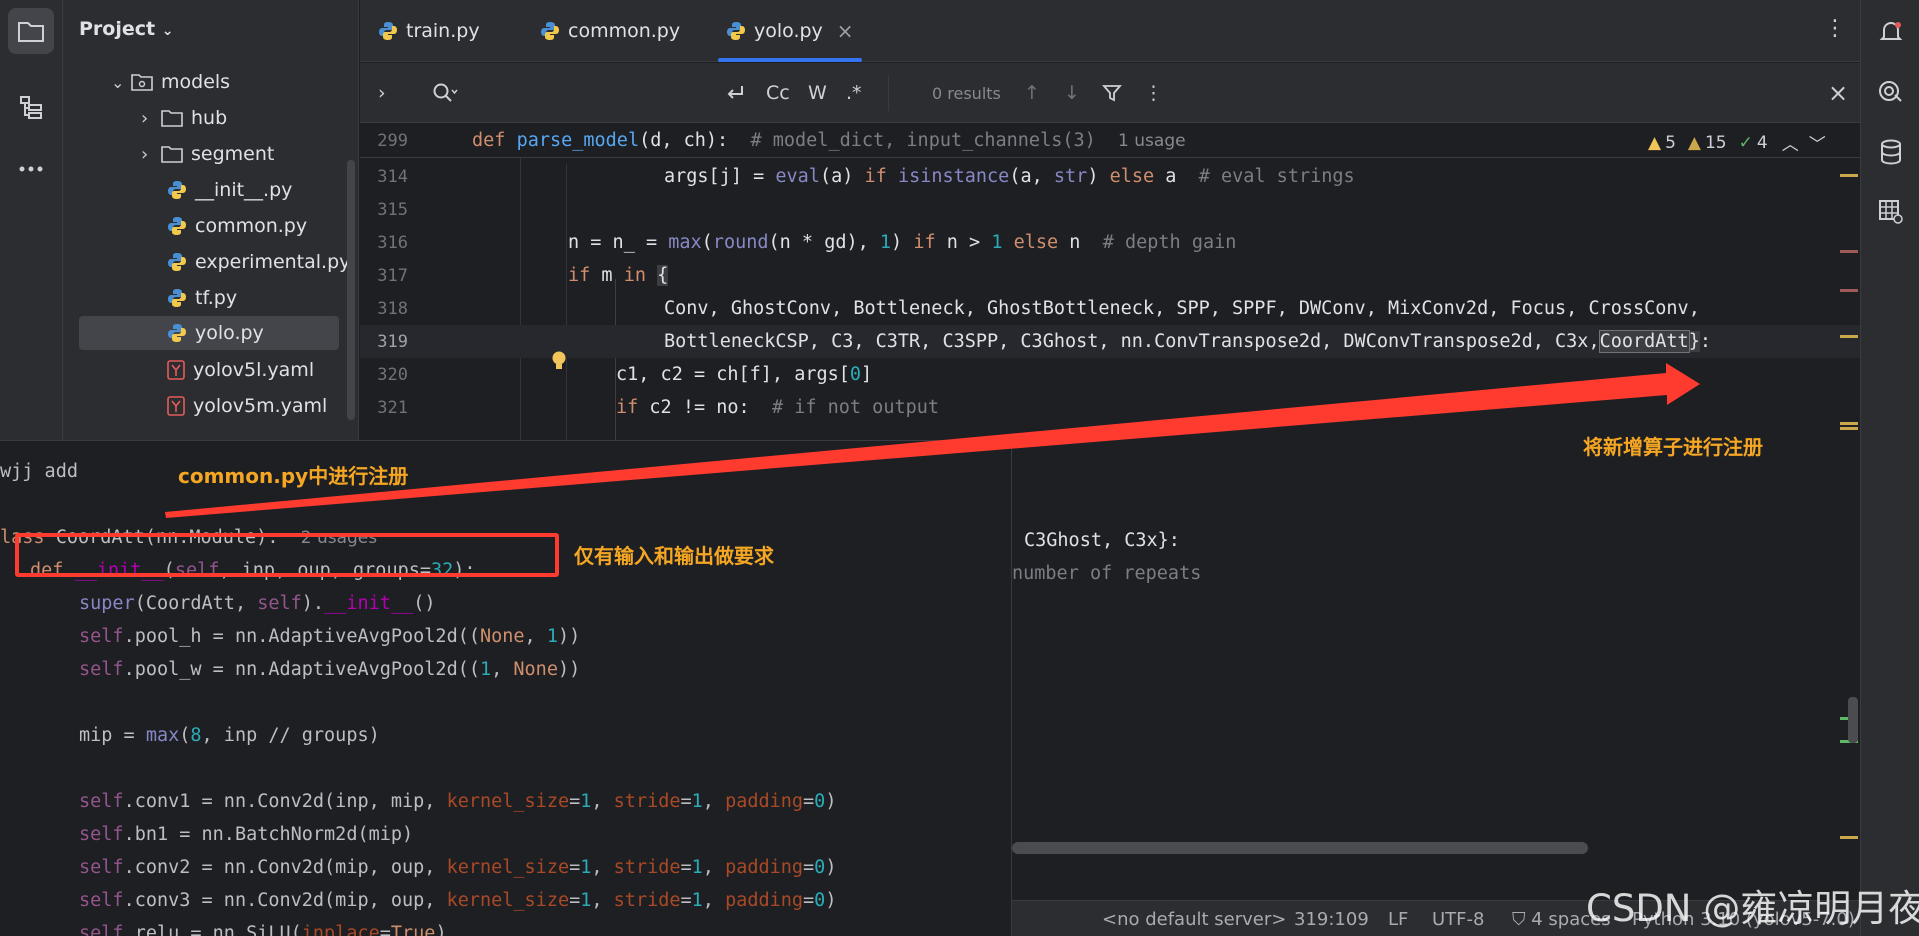  What do you see at coordinates (674, 556) in the screenshot?
I see `annotation-inout: 仅有输入和输出做要求` at bounding box center [674, 556].